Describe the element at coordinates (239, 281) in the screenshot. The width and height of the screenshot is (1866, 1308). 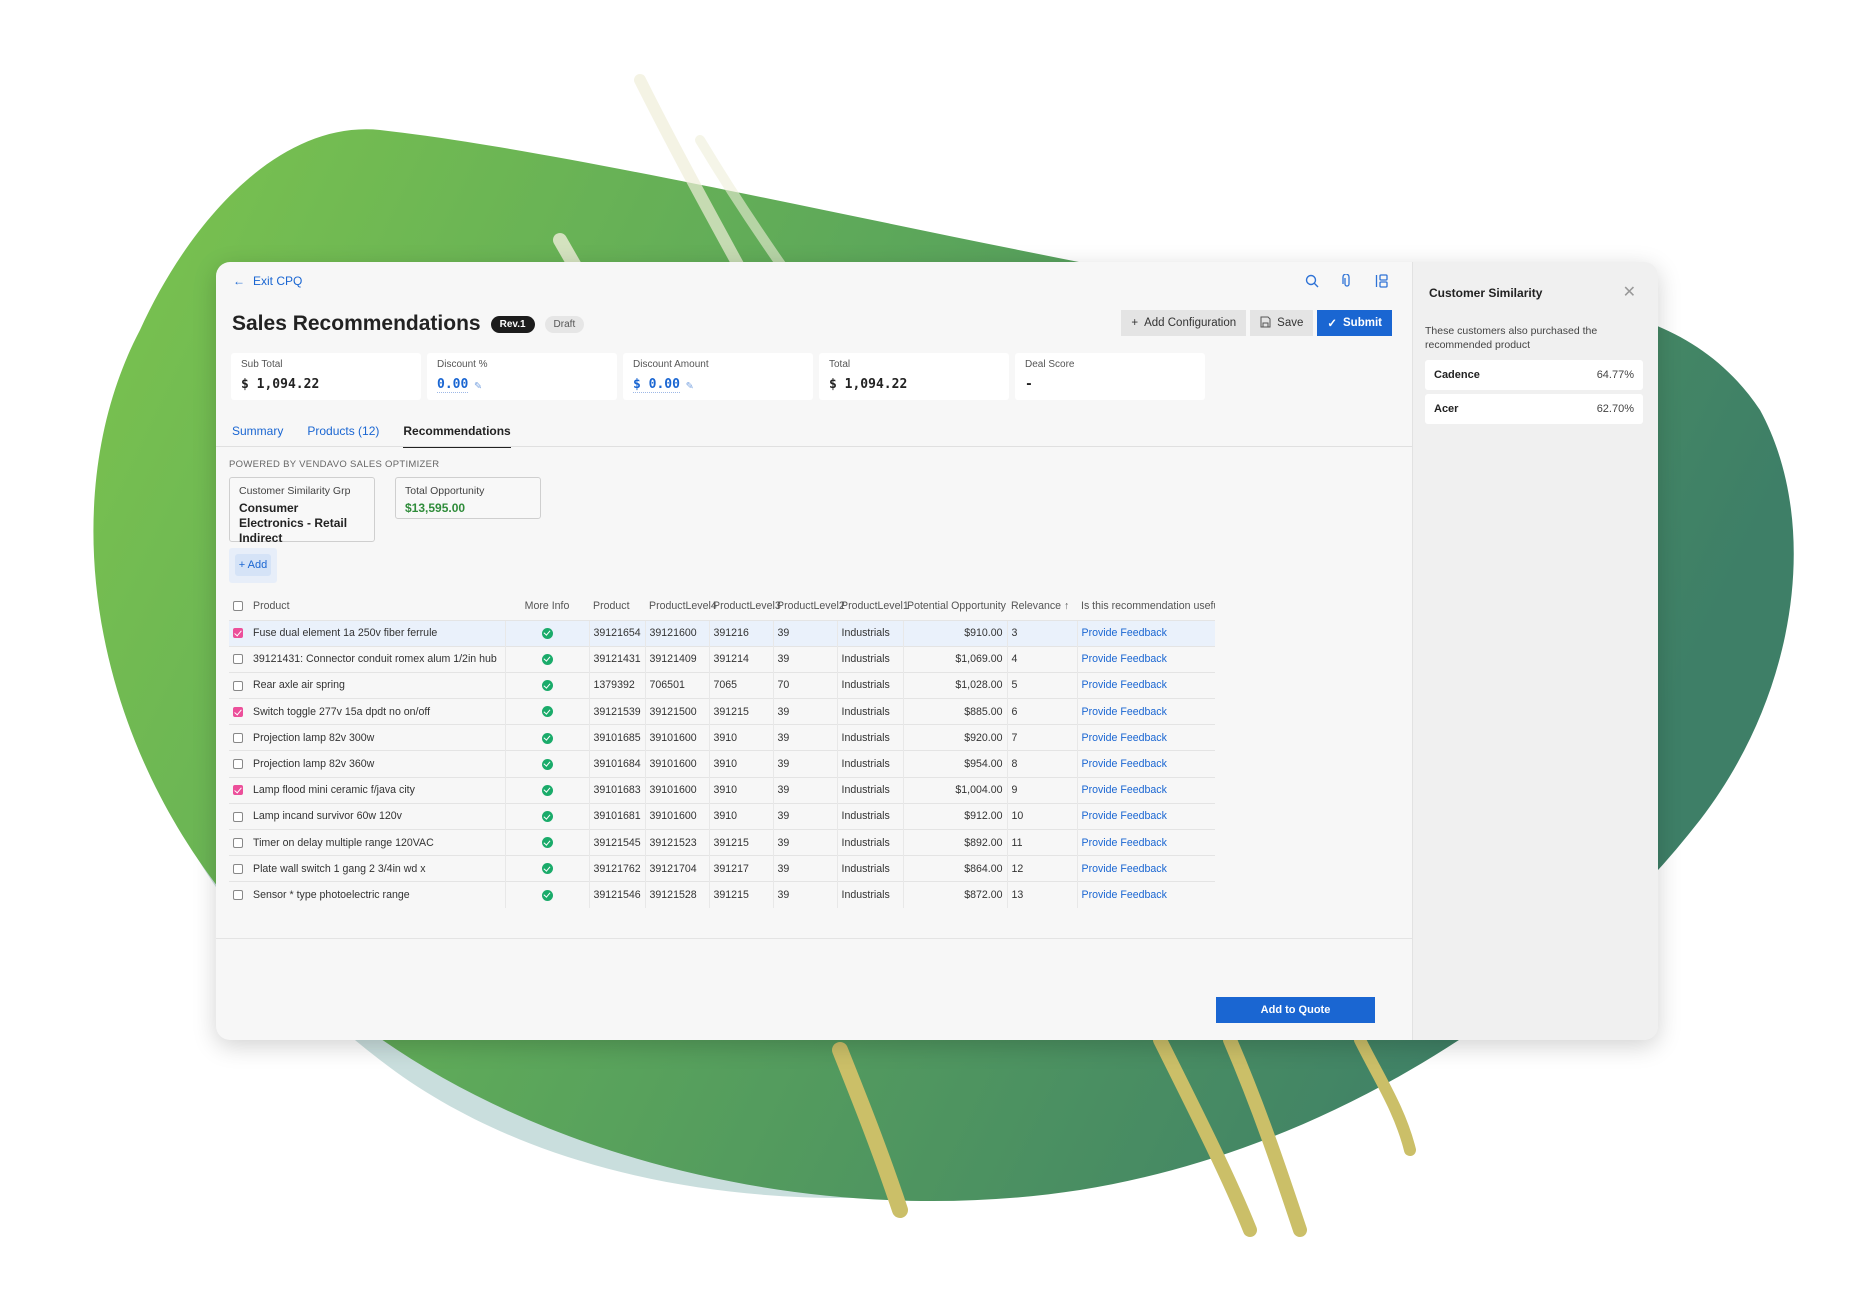
I see `arrow-left-icon: ←` at that location.